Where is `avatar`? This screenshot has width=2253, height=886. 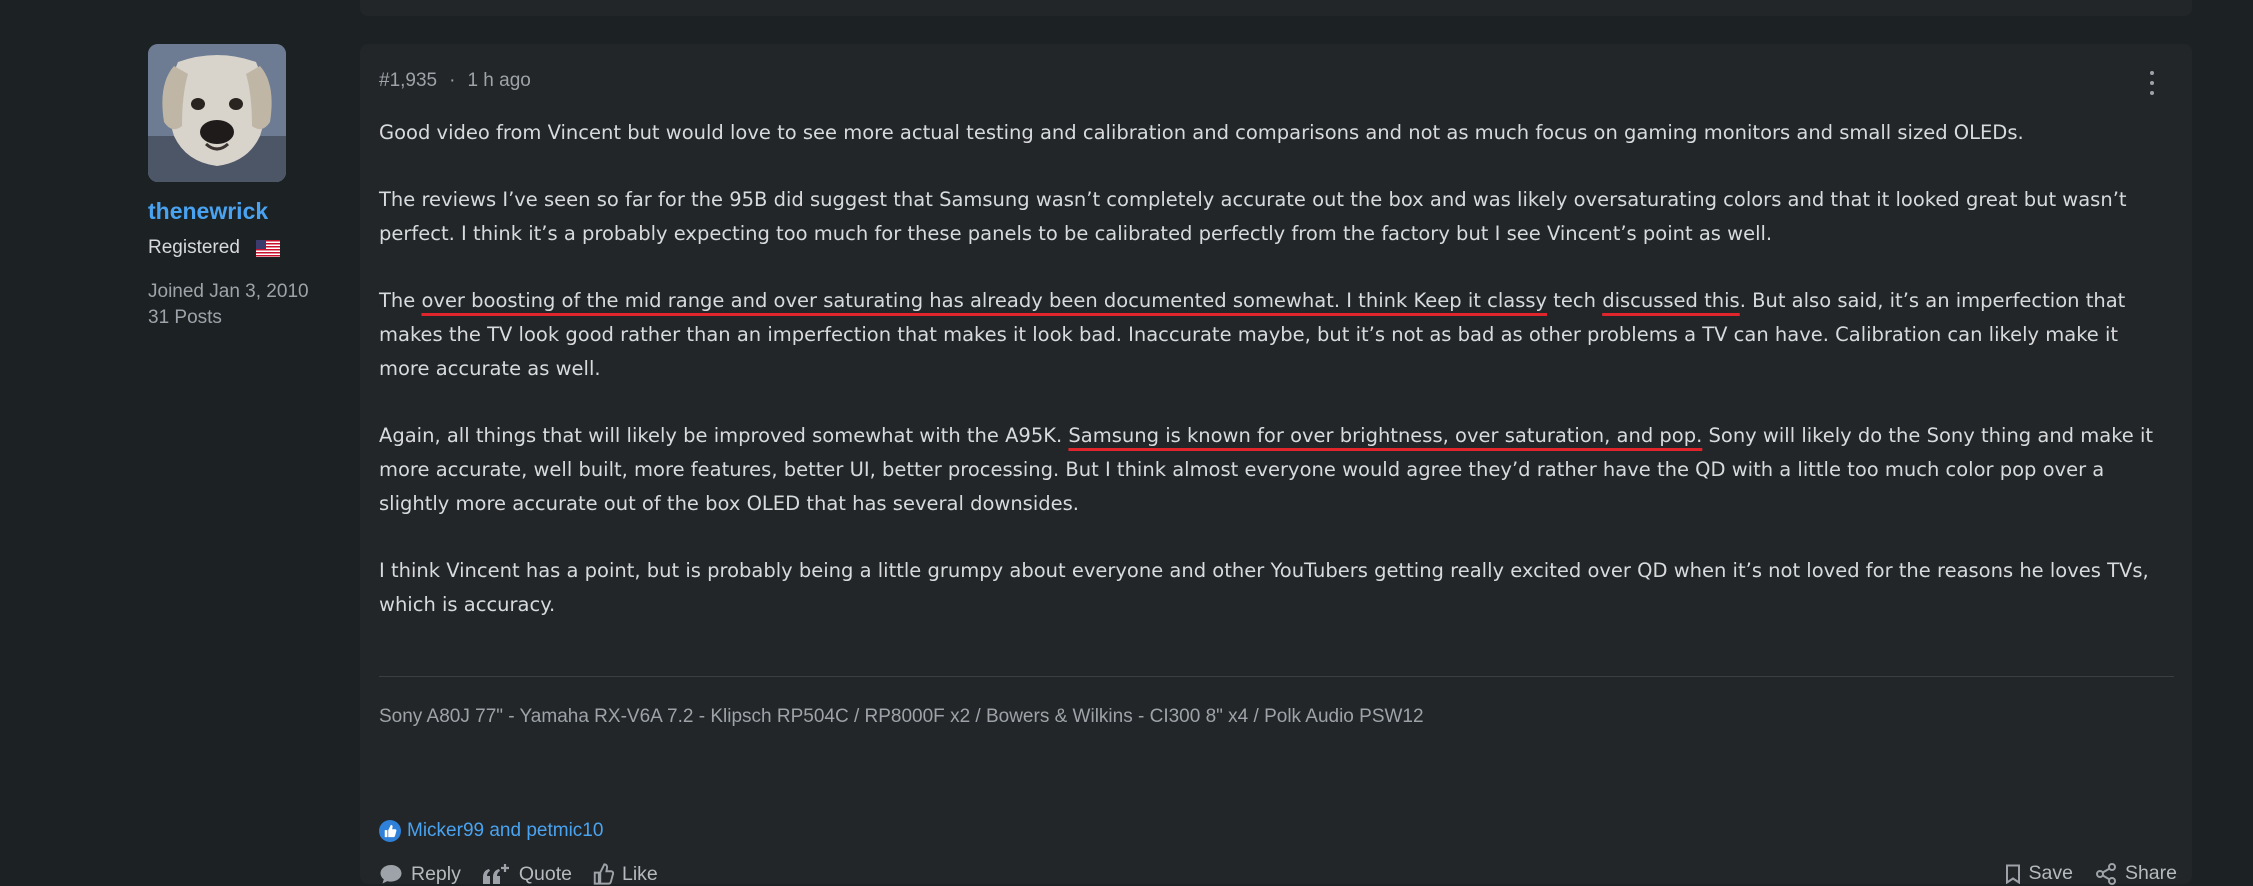 avatar is located at coordinates (217, 113).